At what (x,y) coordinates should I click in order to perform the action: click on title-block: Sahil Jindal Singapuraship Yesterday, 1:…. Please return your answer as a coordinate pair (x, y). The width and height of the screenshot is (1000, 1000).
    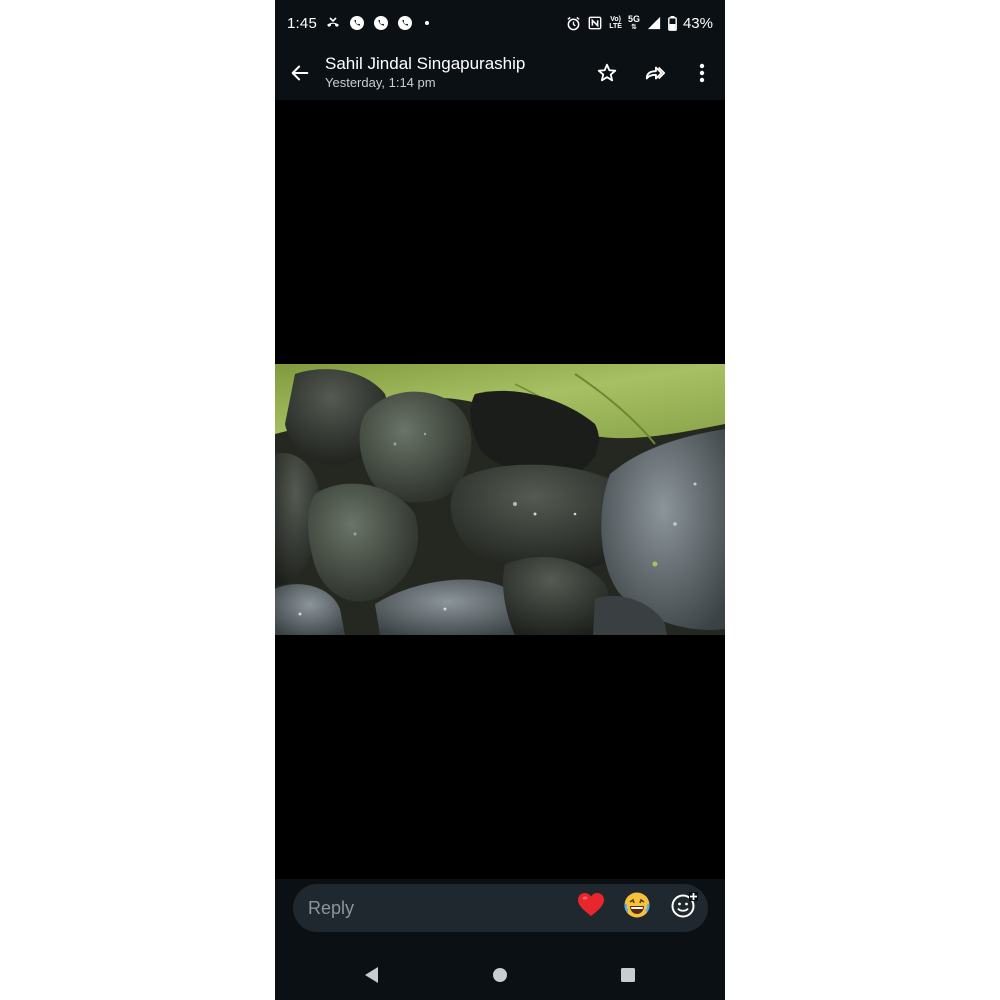
    Looking at the image, I should click on (454, 73).